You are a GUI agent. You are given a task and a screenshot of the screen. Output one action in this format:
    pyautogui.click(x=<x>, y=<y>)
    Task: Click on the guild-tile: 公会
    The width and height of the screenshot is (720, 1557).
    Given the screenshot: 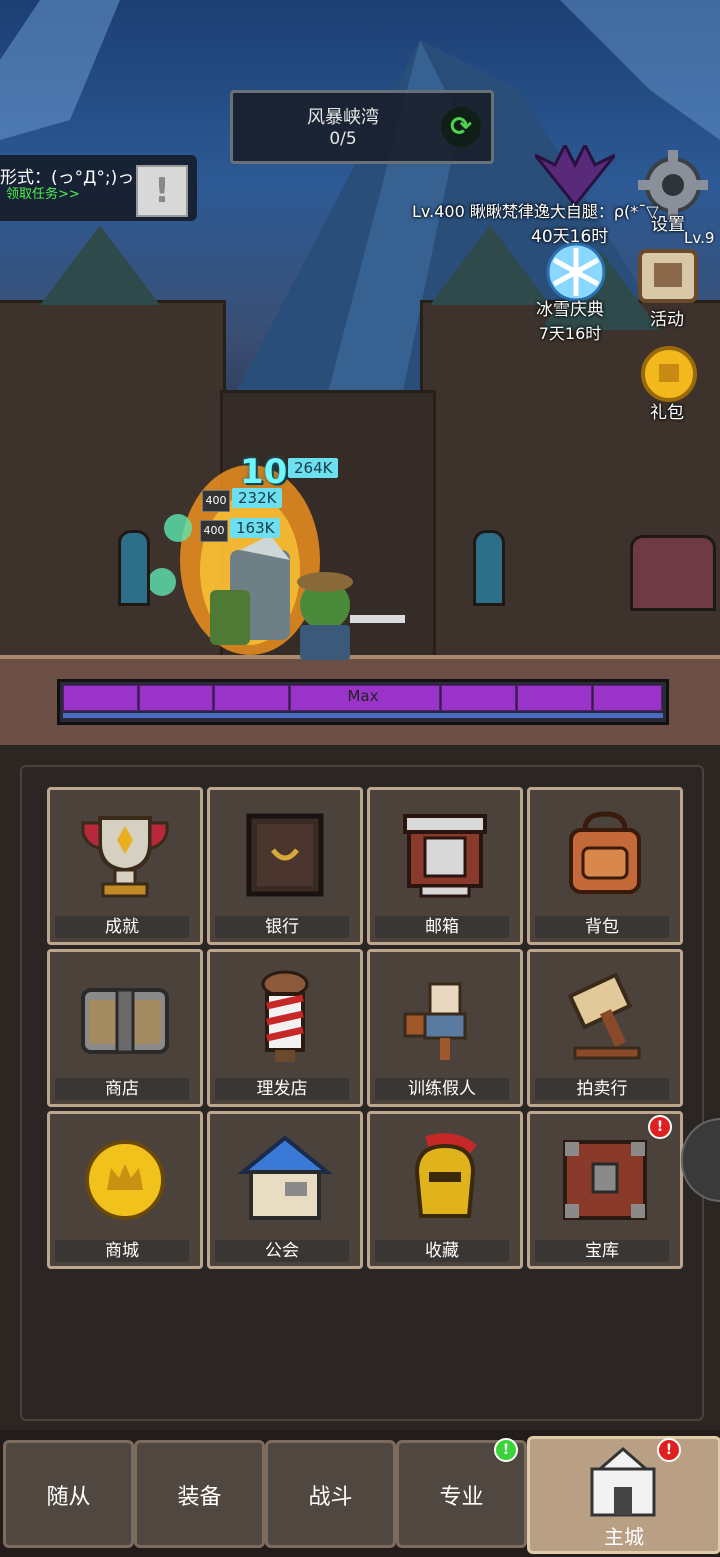 What is the action you would take?
    pyautogui.click(x=285, y=1190)
    